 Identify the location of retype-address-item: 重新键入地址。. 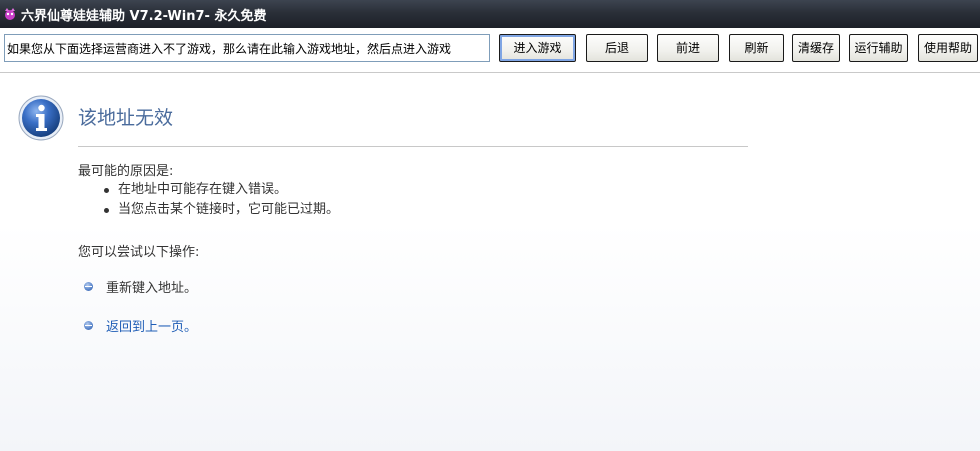
(140, 286).